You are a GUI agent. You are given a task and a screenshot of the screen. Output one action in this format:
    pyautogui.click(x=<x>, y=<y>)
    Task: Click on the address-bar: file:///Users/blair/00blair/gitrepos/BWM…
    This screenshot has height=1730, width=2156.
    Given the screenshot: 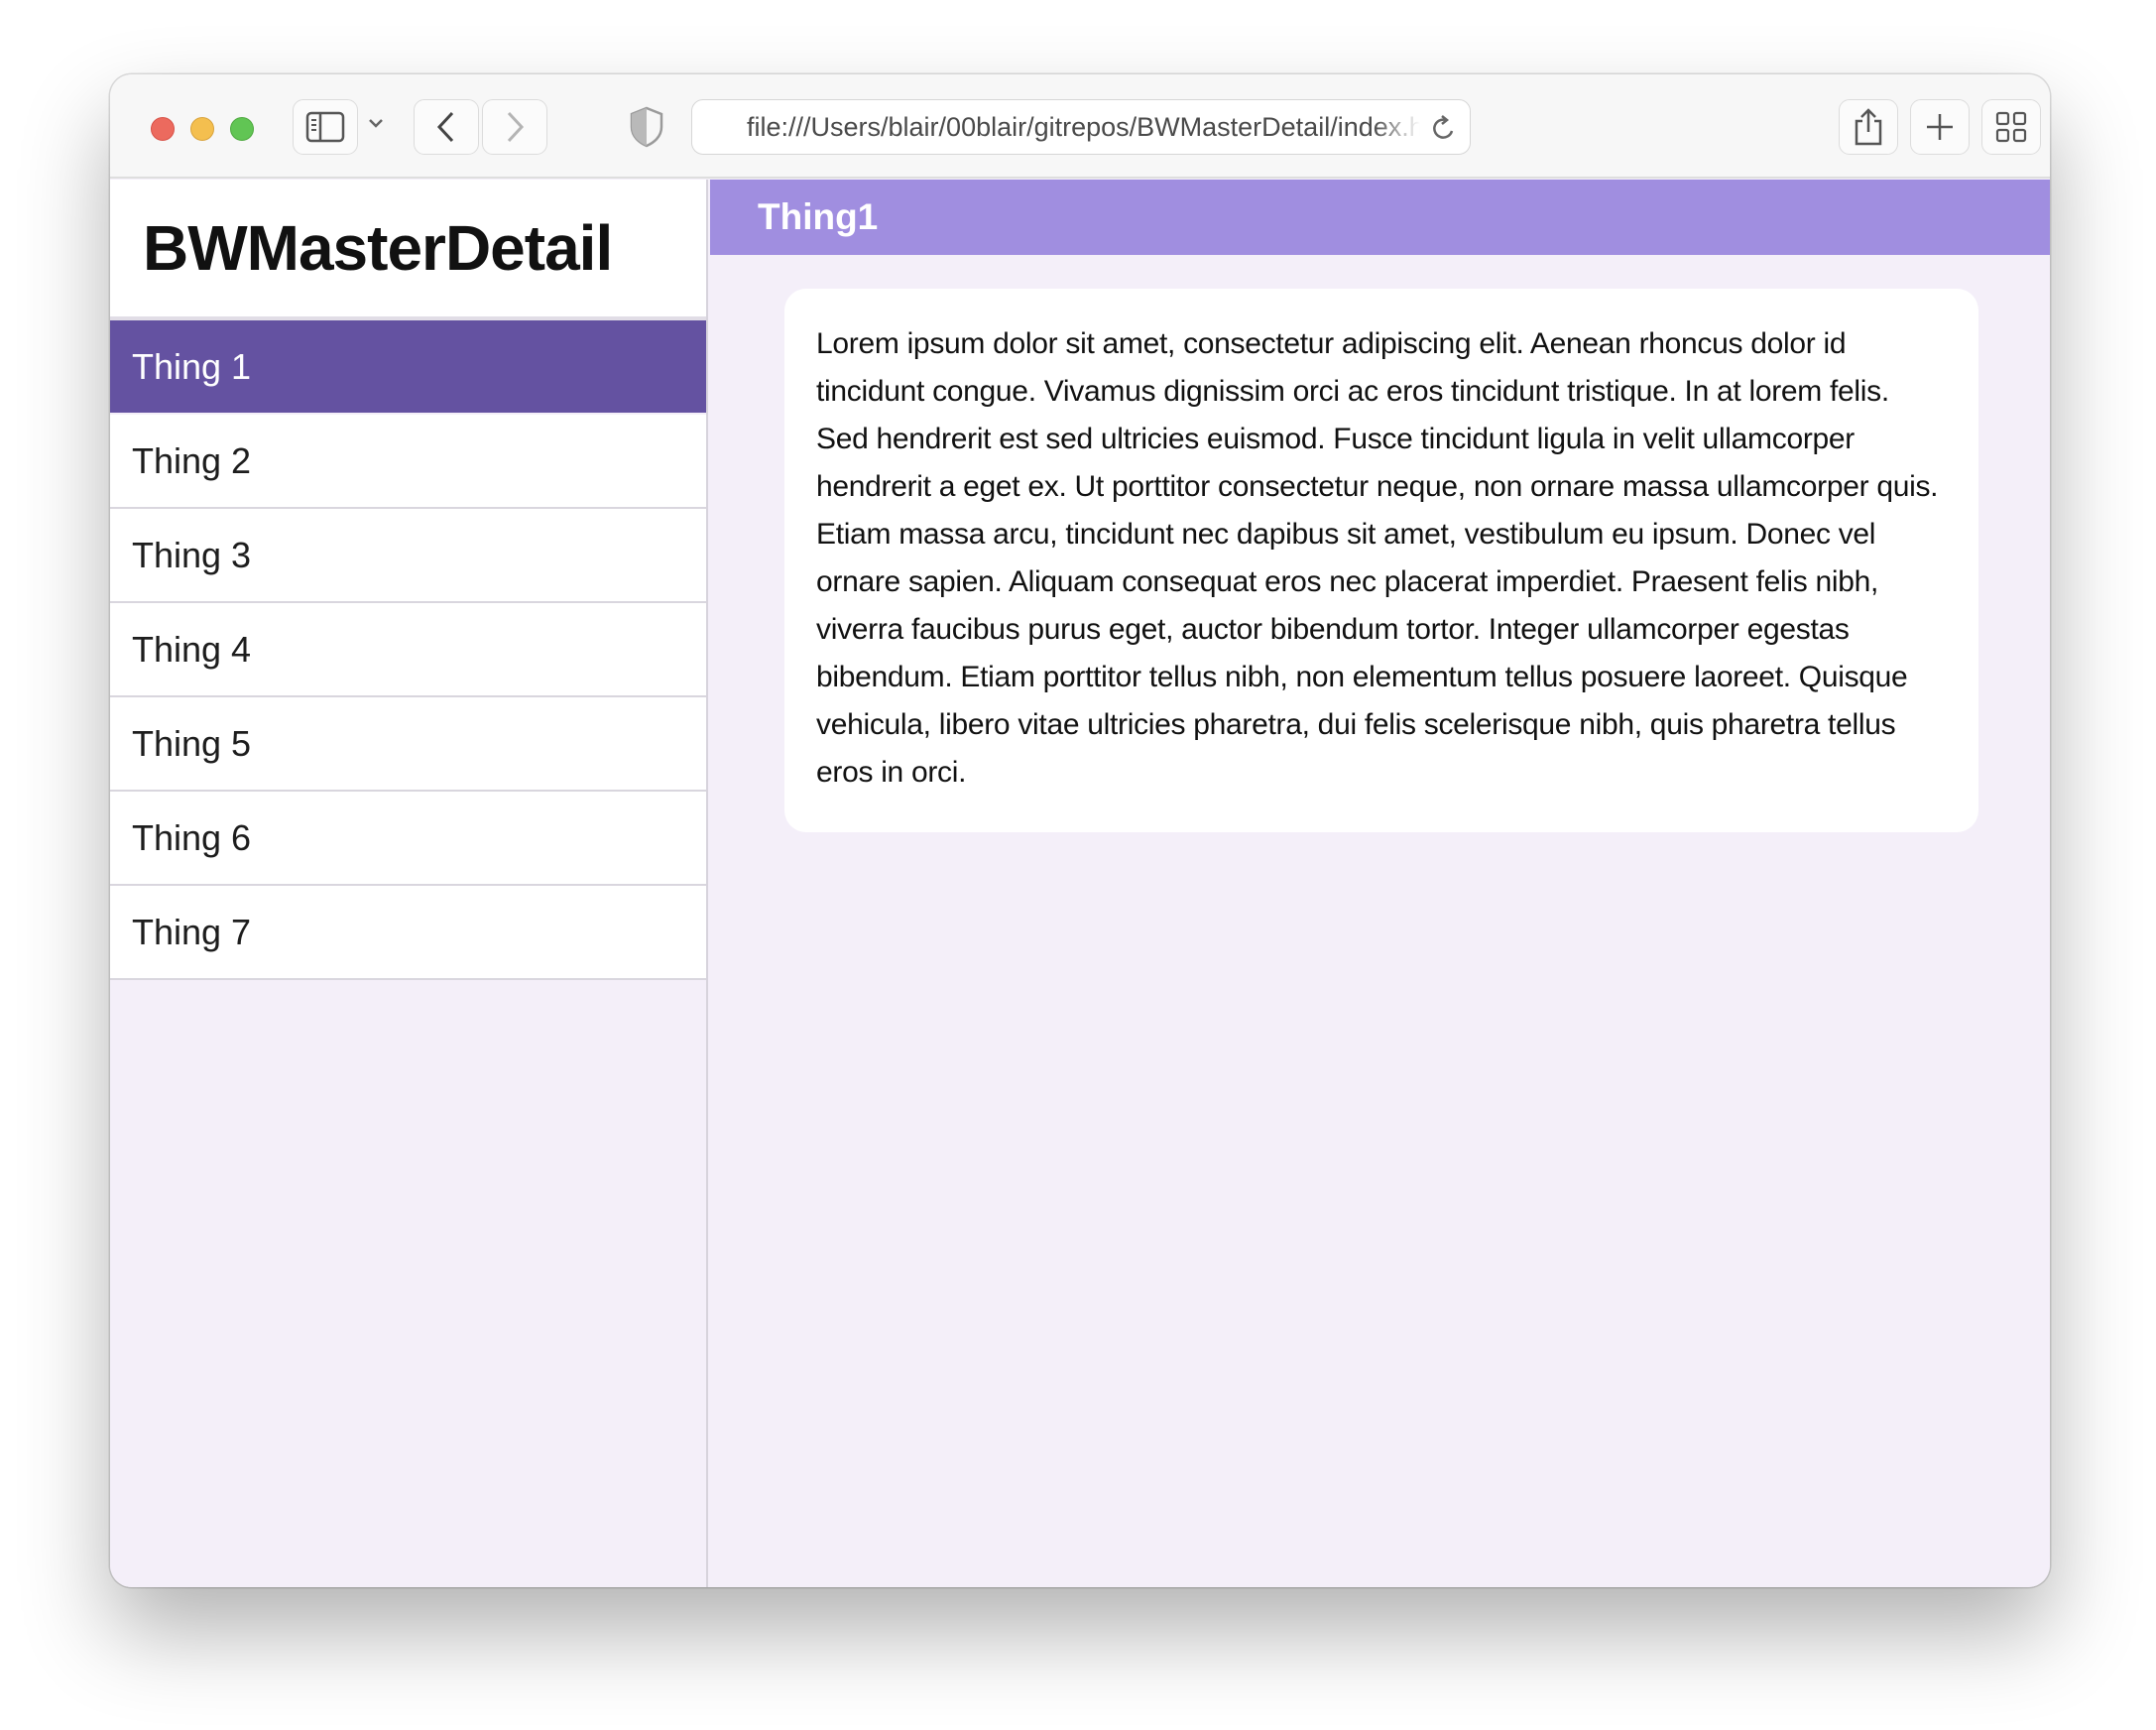 What is the action you would take?
    pyautogui.click(x=1081, y=127)
    